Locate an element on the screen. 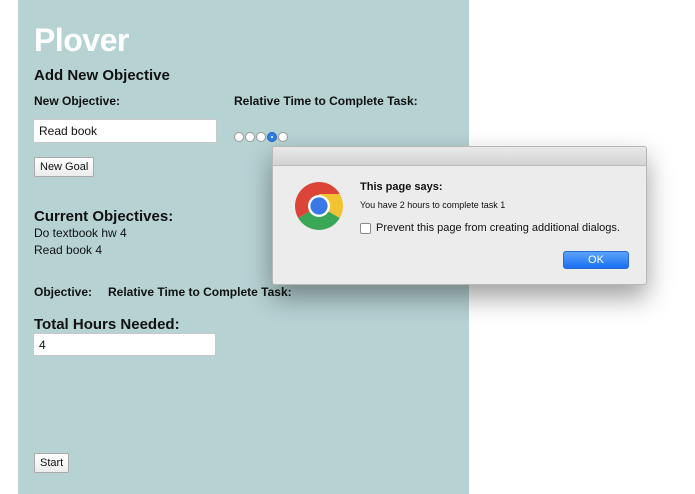 The image size is (695, 494). current-objectives-heading: Current Objectives: is located at coordinates (104, 216).